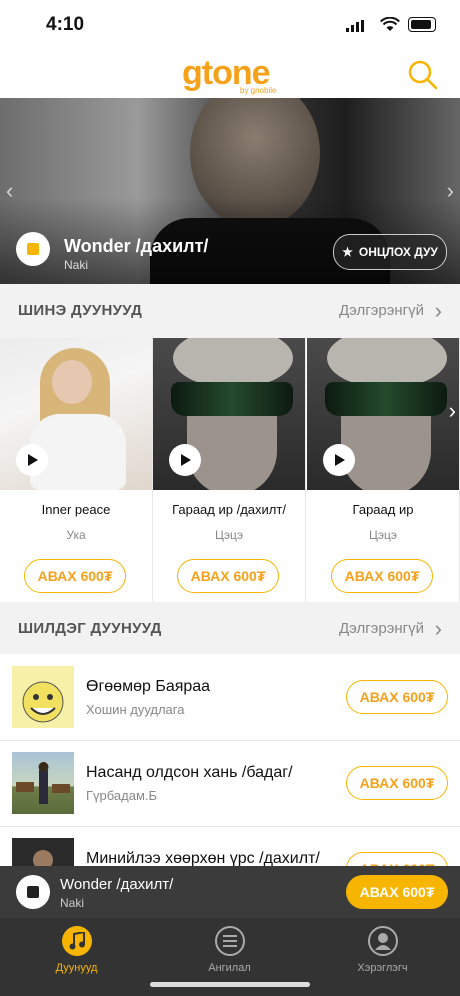  What do you see at coordinates (230, 892) in the screenshot?
I see `mini-player: Wonder /дахилт/ Naki АВАХ 600₮` at bounding box center [230, 892].